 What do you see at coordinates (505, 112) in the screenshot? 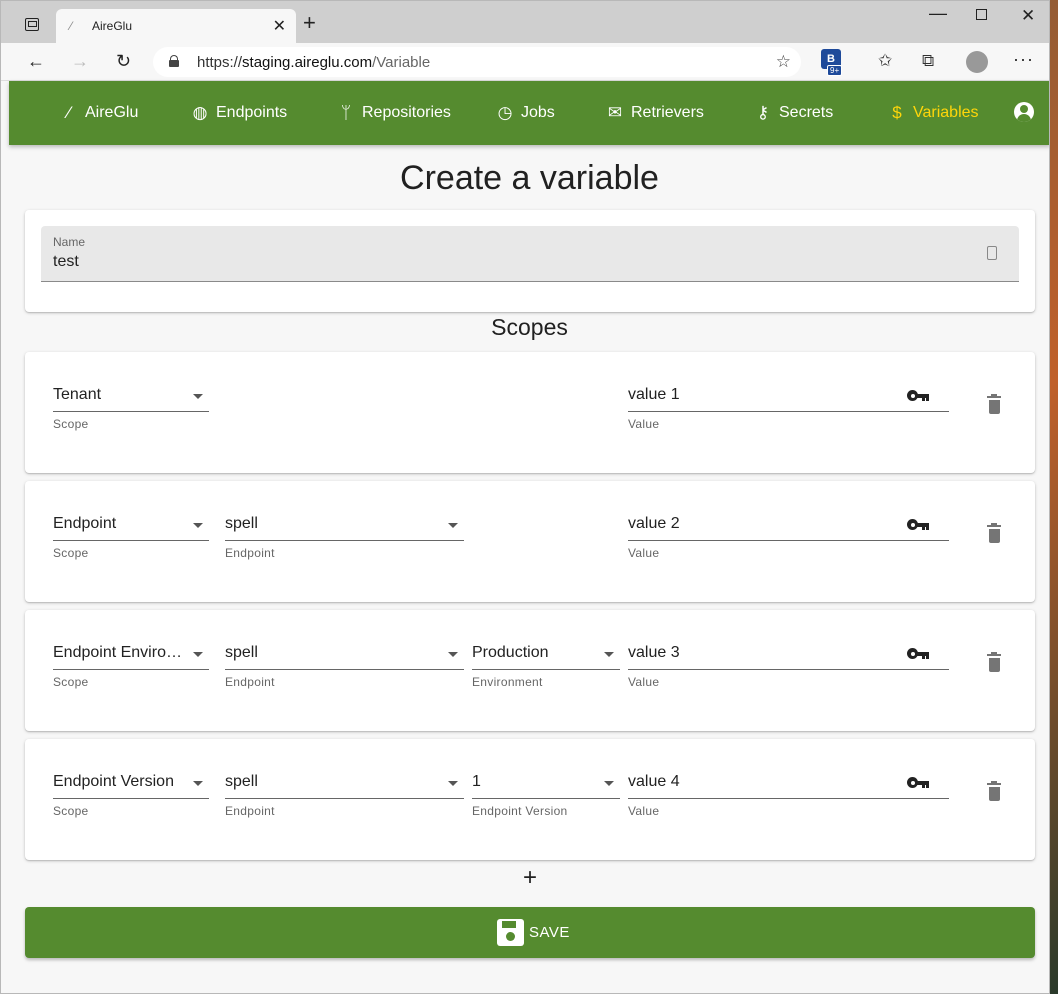
I see `clock-icon: ◷` at bounding box center [505, 112].